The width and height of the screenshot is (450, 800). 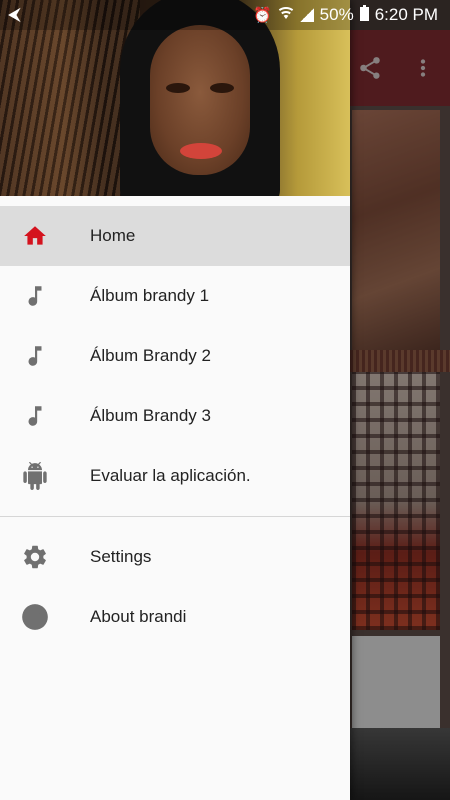 What do you see at coordinates (201, 151) in the screenshot?
I see `portrait-lips` at bounding box center [201, 151].